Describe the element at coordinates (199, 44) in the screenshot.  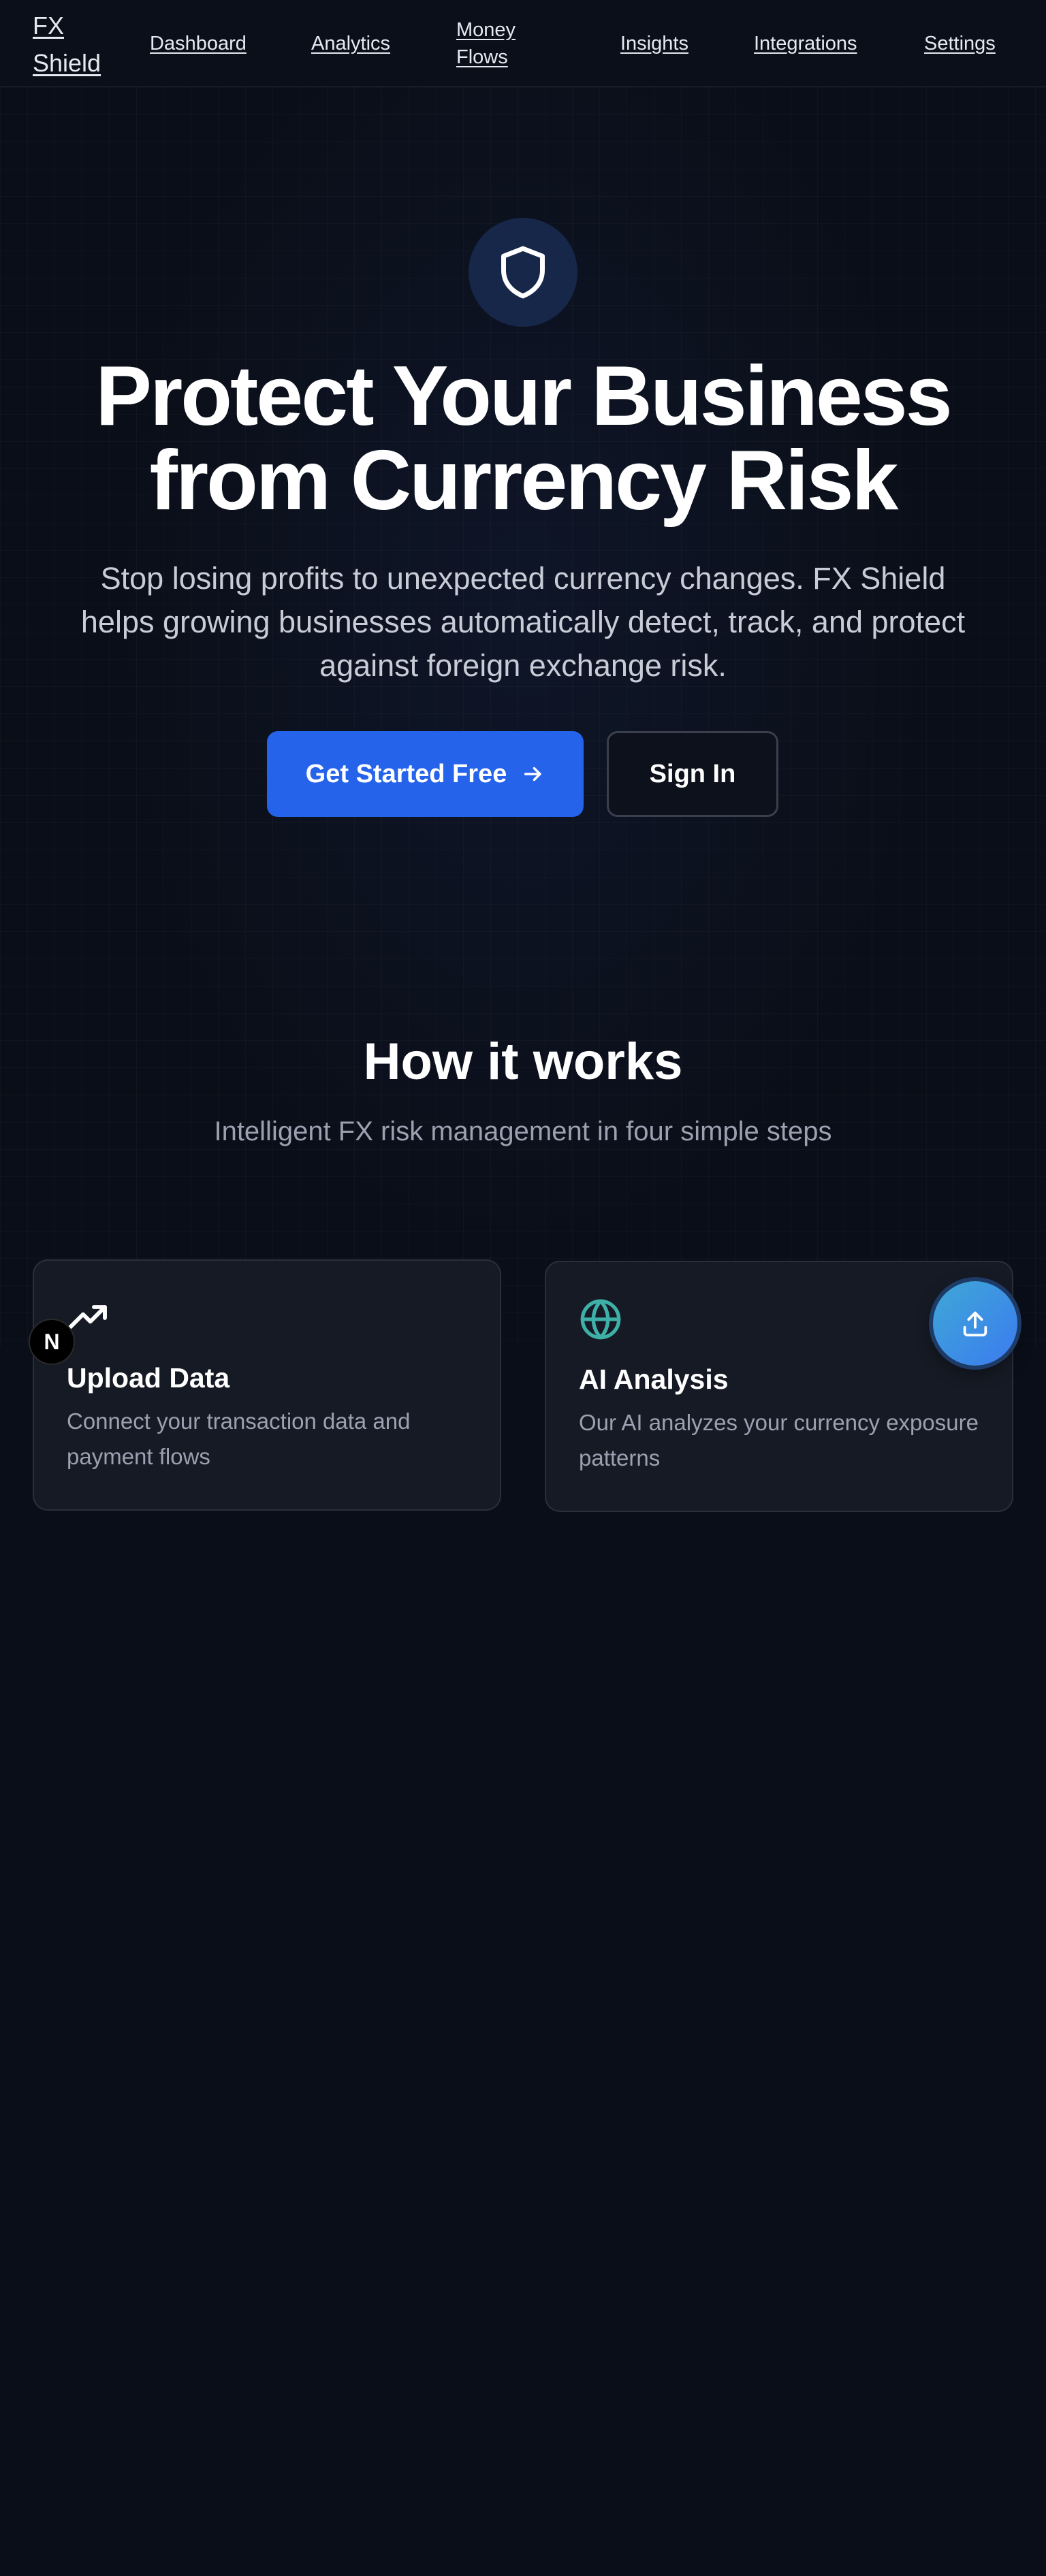
I see `nav-link-dashboard: Dashboard` at that location.